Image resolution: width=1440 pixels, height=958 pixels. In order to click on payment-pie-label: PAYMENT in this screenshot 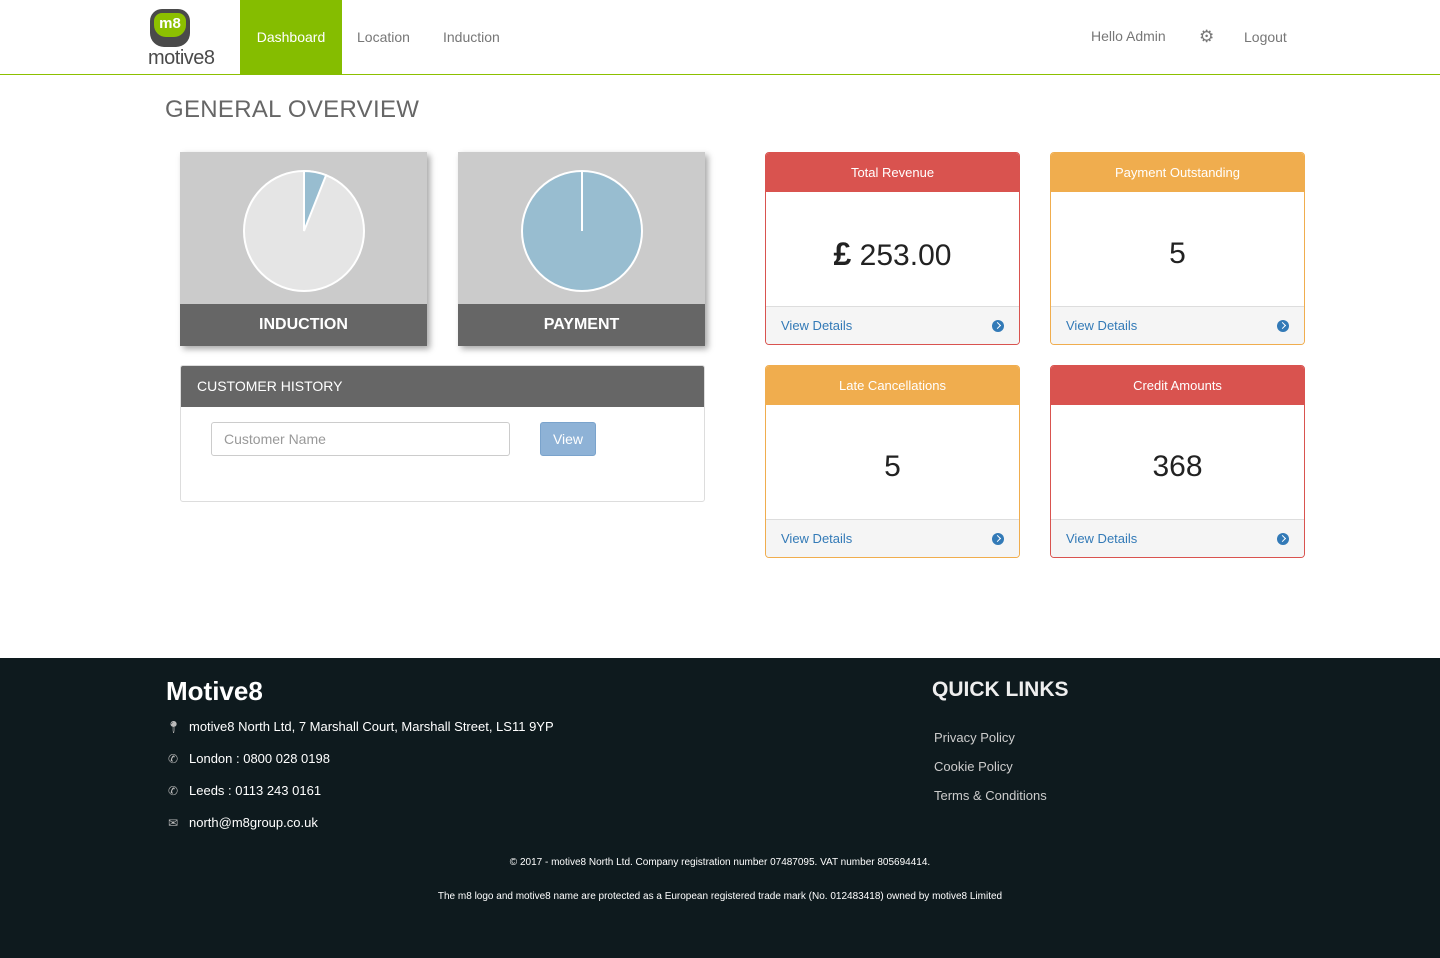, I will do `click(581, 325)`.